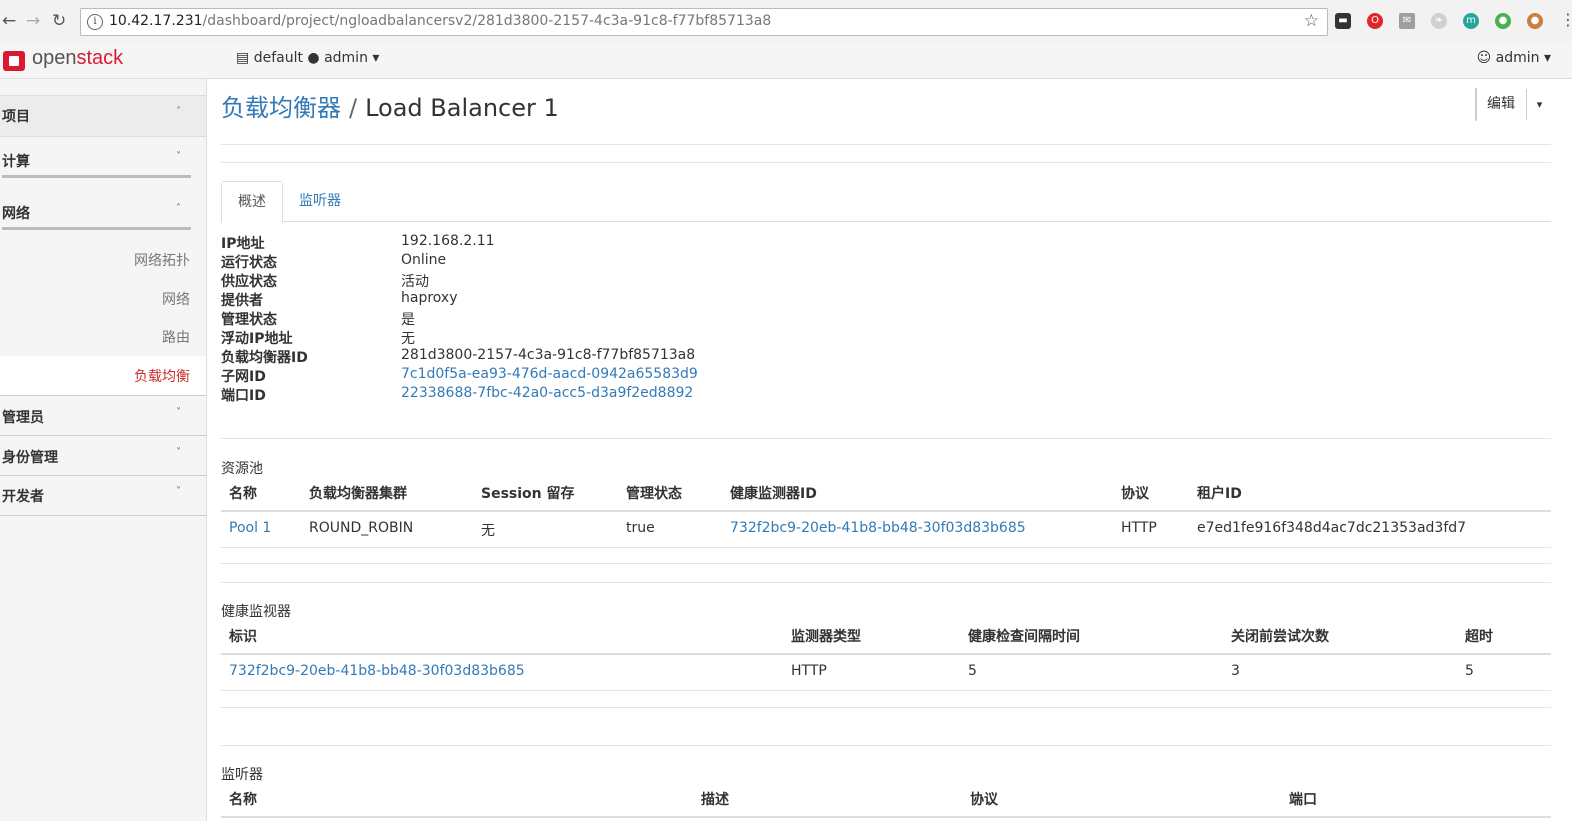 The image size is (1572, 821). What do you see at coordinates (103, 375) in the screenshot?
I see `sidebar-item-load-balancers: 负载均衡` at bounding box center [103, 375].